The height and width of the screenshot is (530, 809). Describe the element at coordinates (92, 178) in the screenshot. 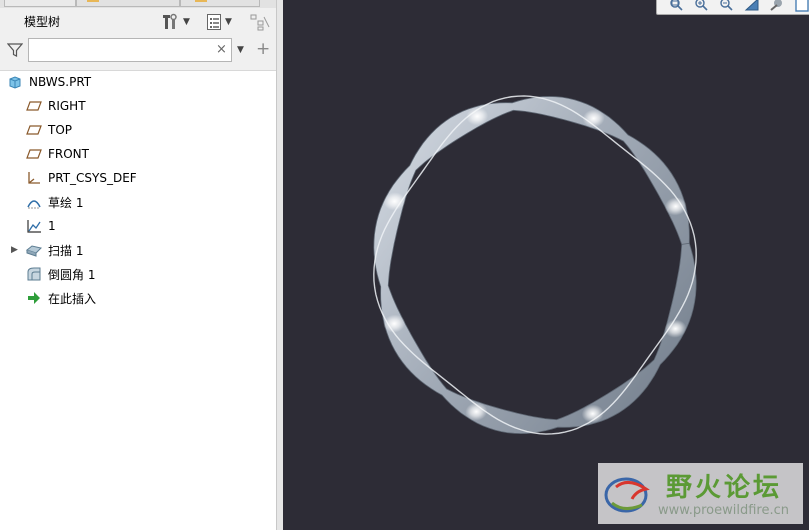

I see `tree-item-label: PRT_CSYS_DEF` at that location.